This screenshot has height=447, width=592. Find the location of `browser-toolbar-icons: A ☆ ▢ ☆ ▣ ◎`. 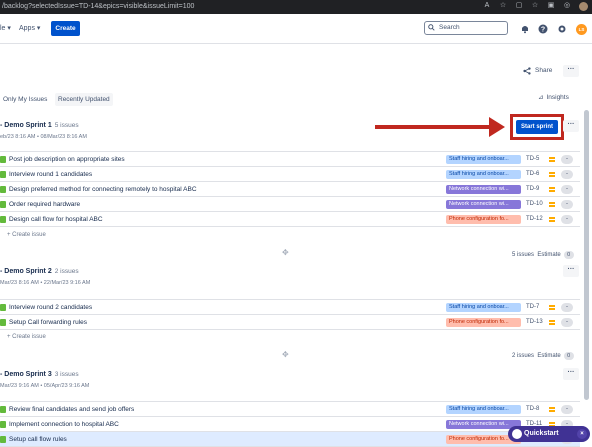

browser-toolbar-icons: A ☆ ▢ ☆ ▣ ◎ is located at coordinates (535, 6).